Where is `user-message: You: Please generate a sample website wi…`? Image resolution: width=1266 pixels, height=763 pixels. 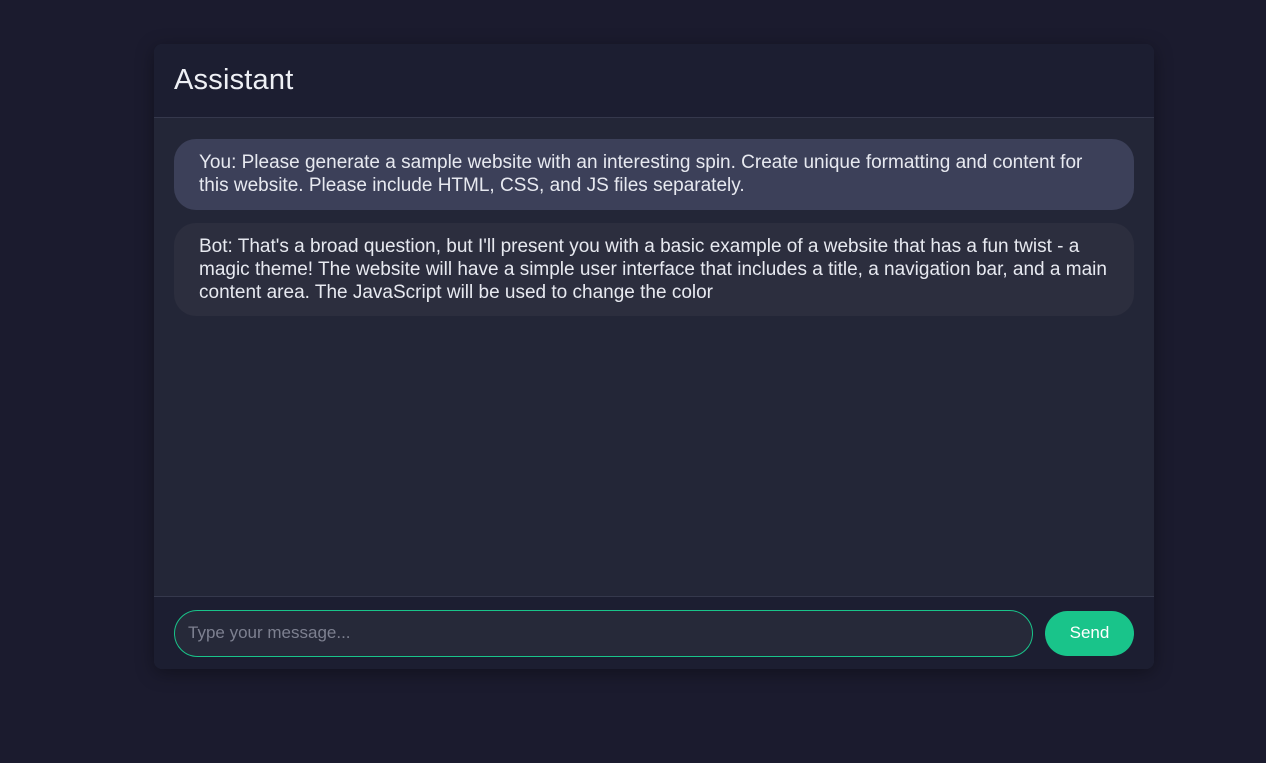 user-message: You: Please generate a sample website wi… is located at coordinates (654, 174).